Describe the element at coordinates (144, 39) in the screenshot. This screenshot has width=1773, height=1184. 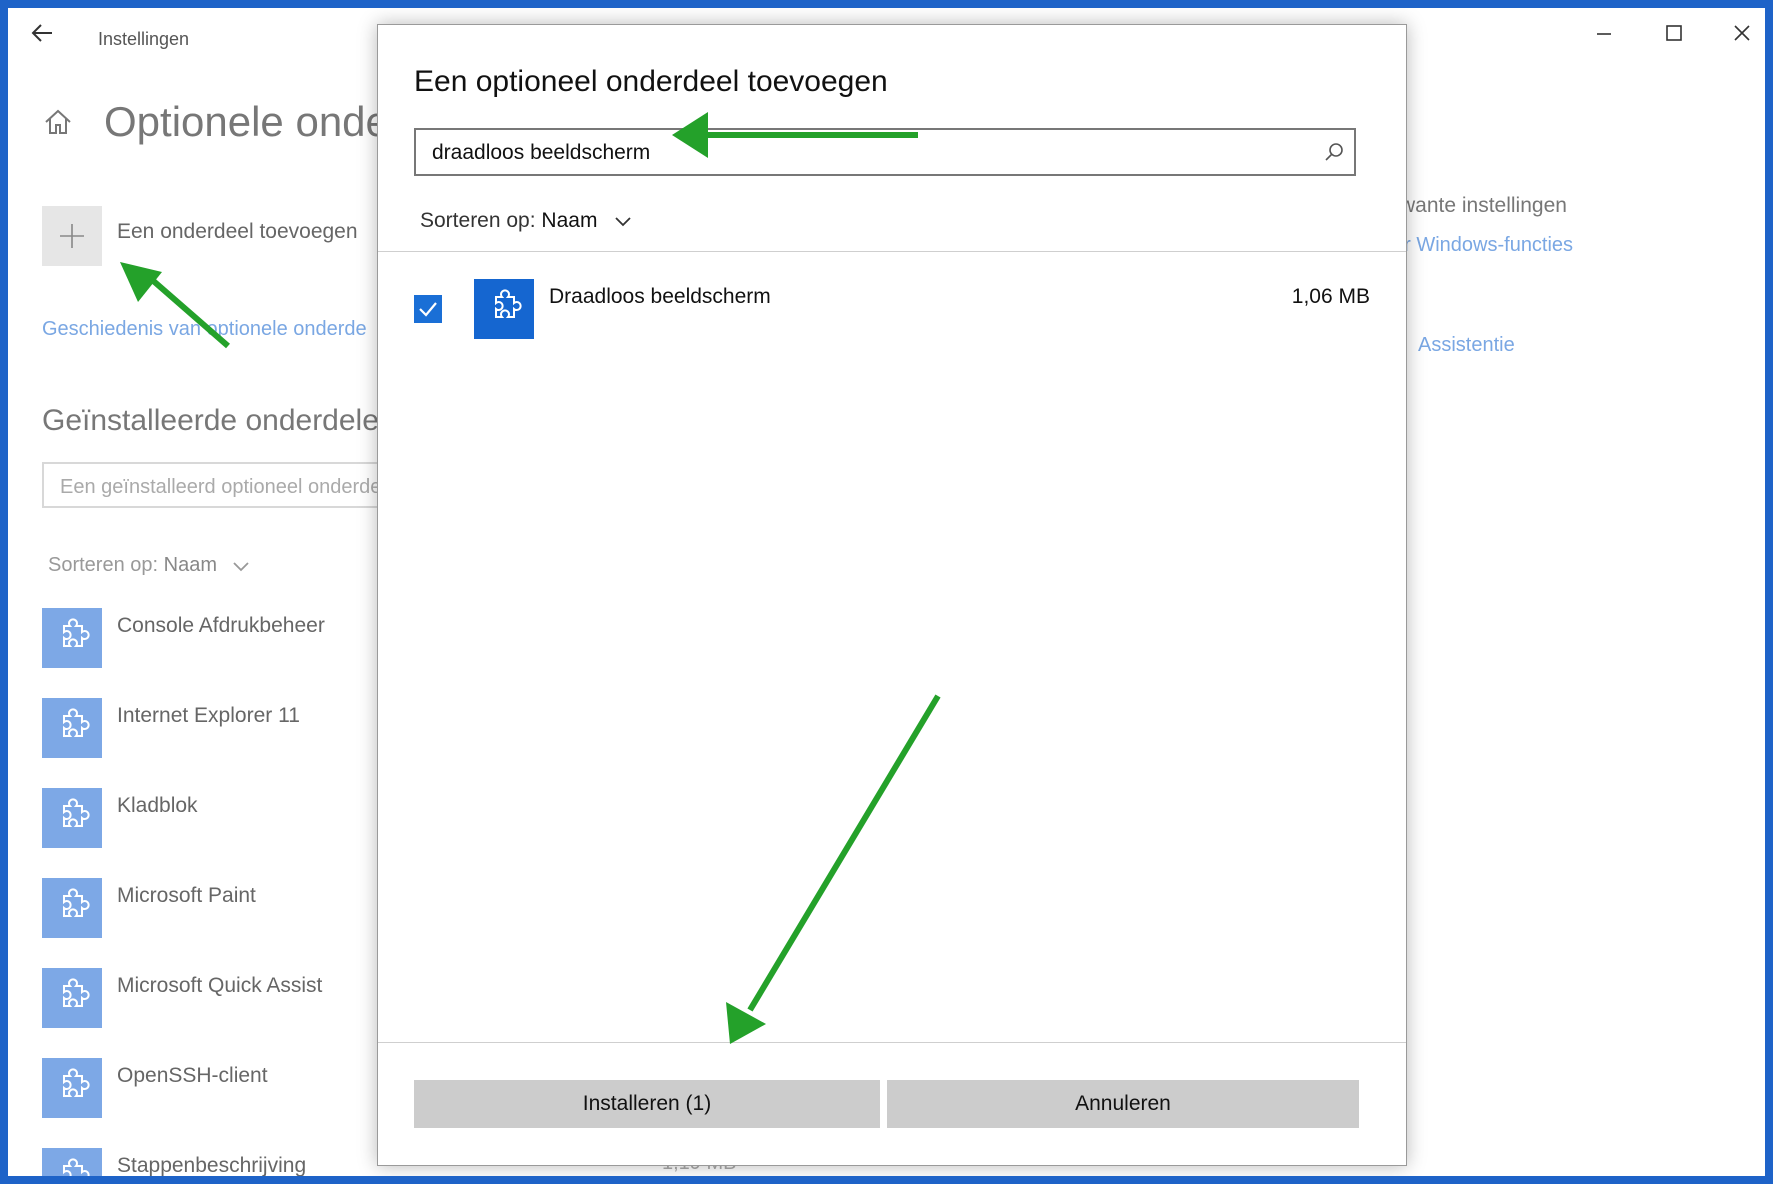
I see `app-title: Instellingen` at that location.